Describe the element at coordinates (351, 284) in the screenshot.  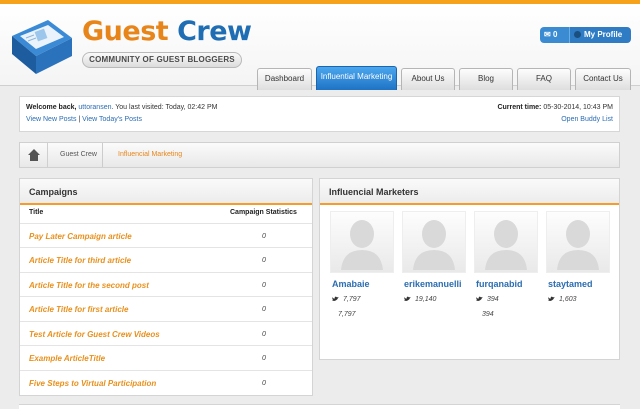
I see `marketer-name: Amabaie` at that location.